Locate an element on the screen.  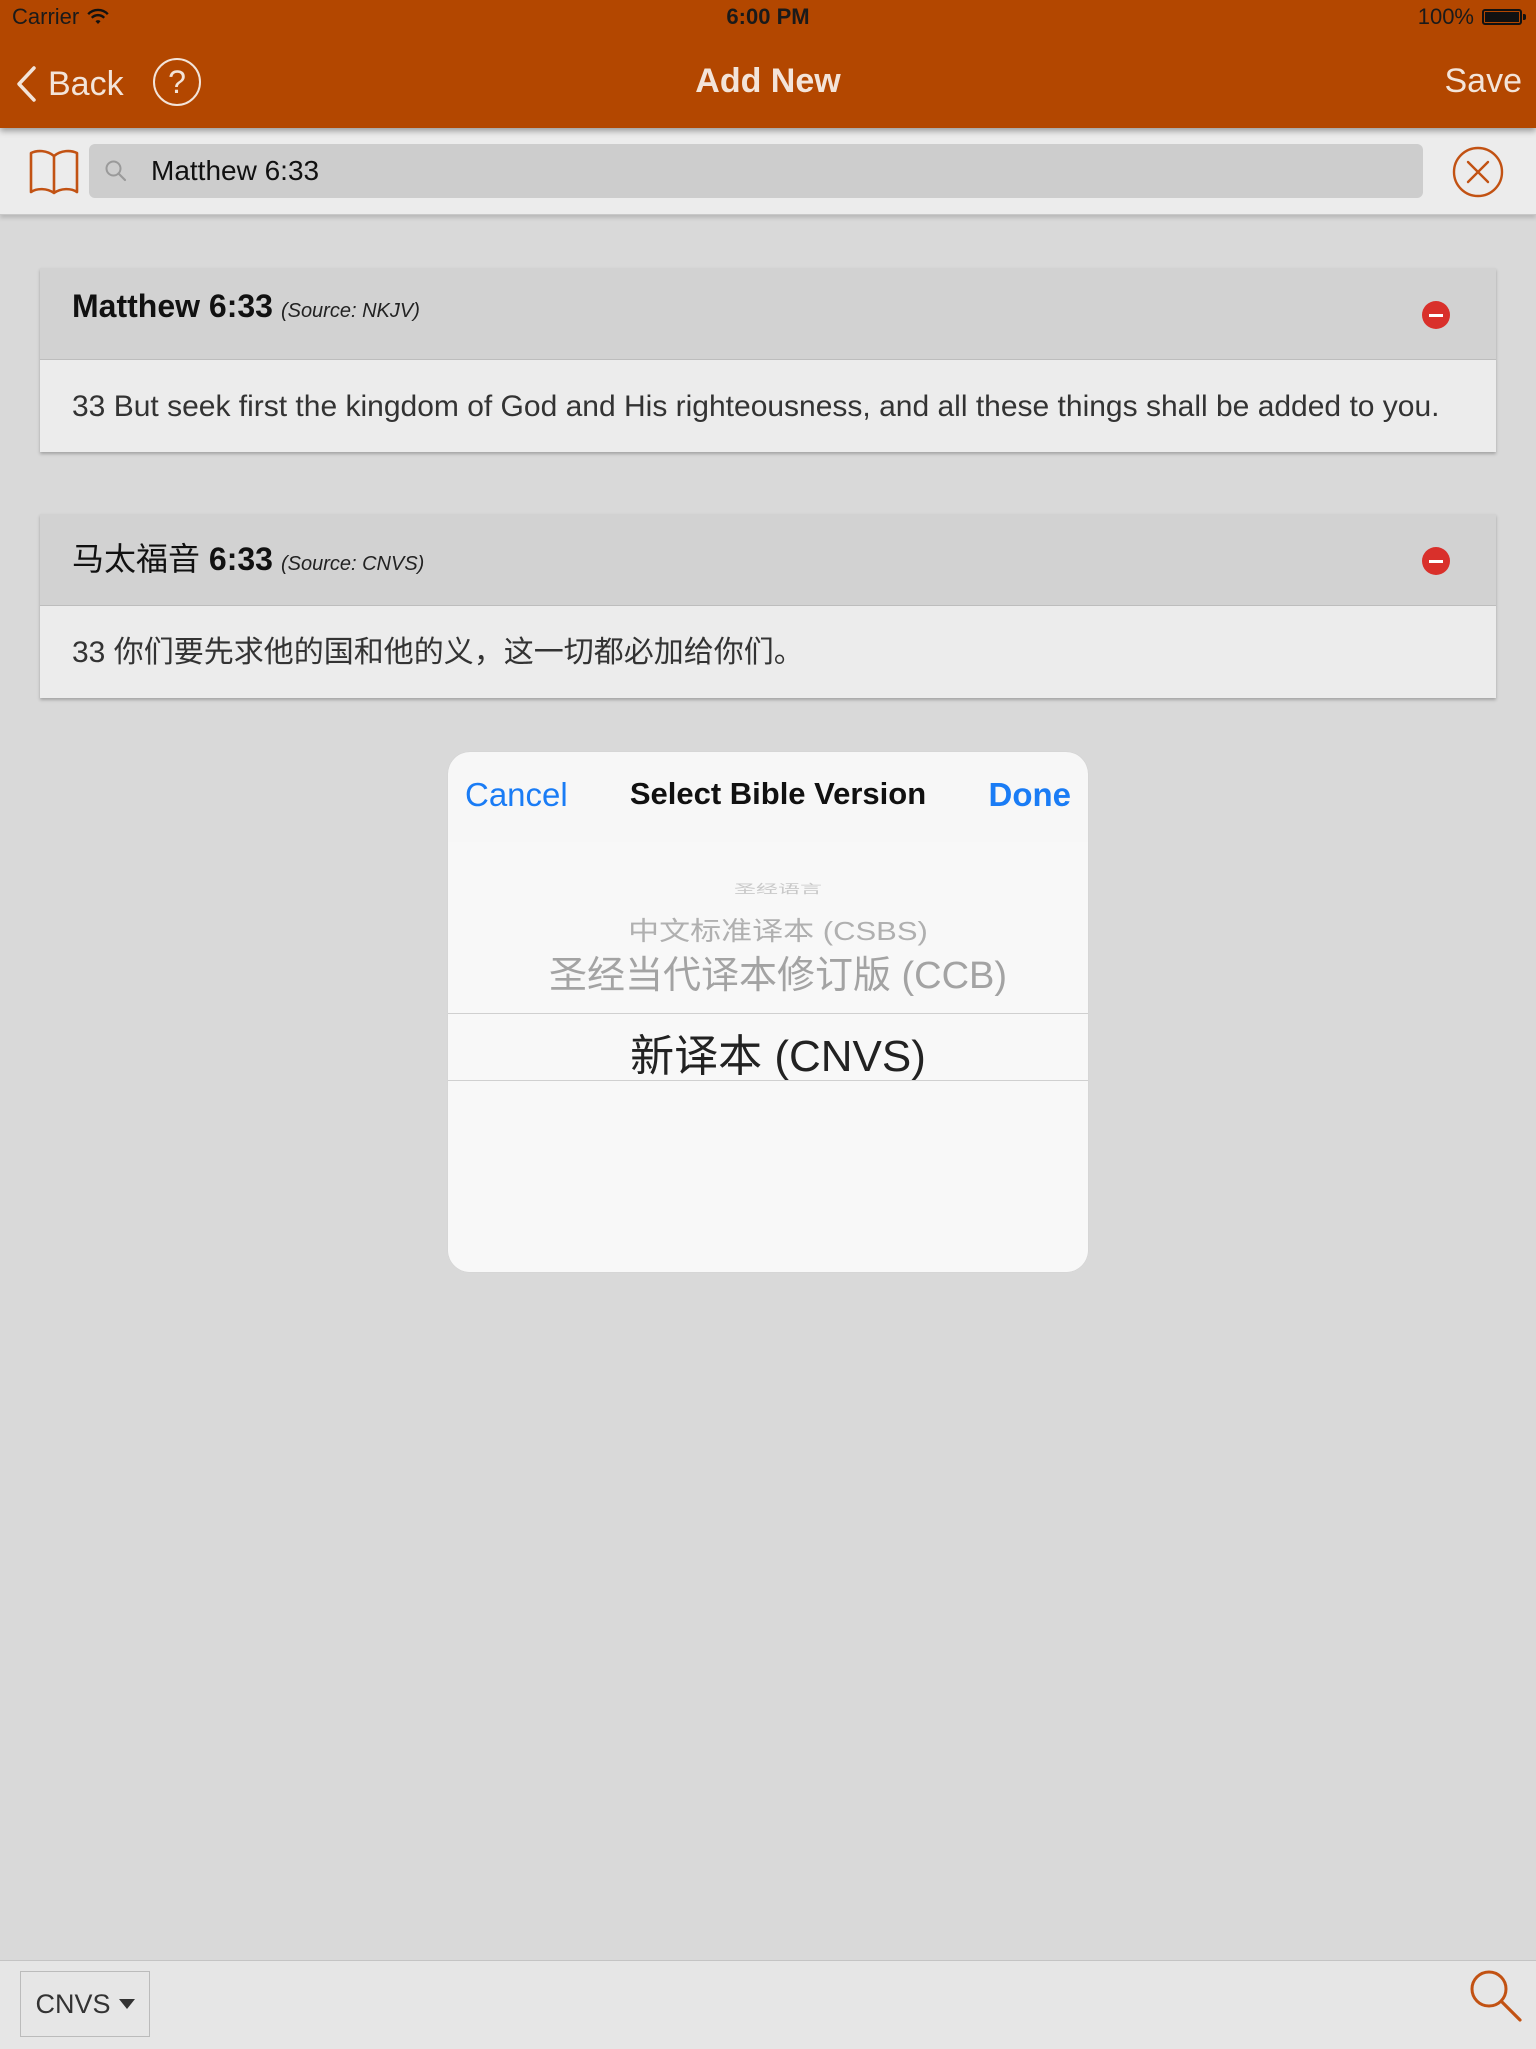
picker-option: 圣经语言 is located at coordinates (768, 888).